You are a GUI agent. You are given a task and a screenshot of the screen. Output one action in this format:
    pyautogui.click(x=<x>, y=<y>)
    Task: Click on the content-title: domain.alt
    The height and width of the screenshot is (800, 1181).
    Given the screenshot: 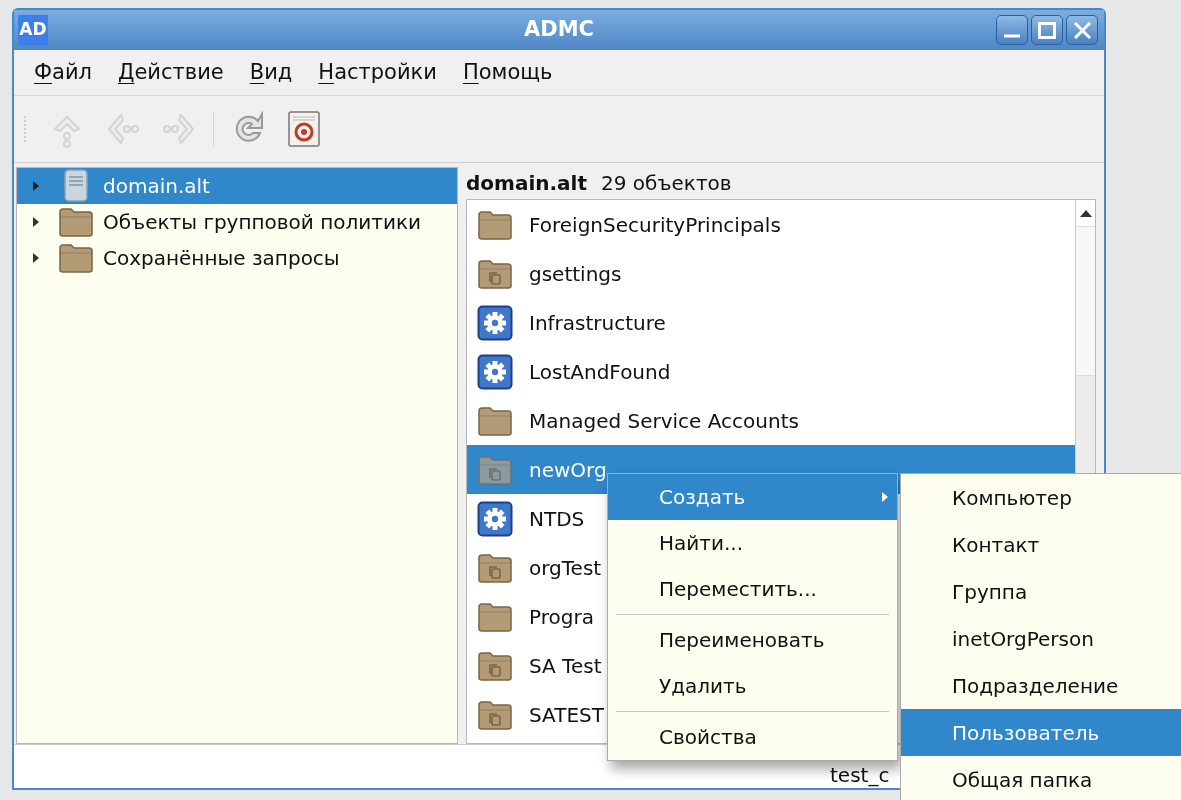 What is the action you would take?
    pyautogui.click(x=526, y=183)
    